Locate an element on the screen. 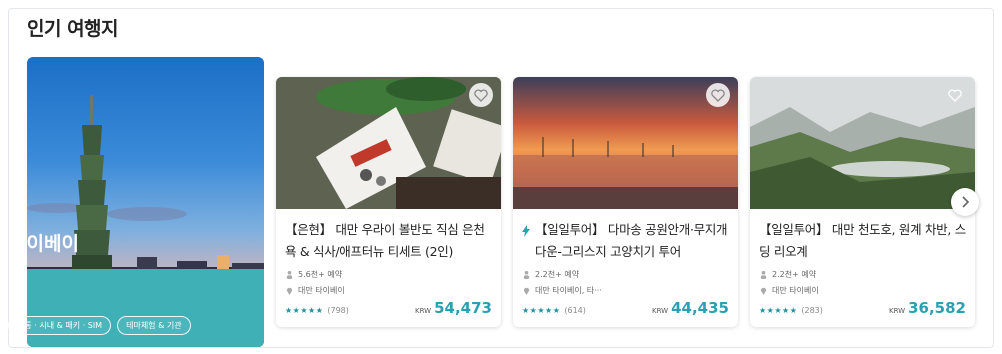 The image size is (1002, 354). featured-chips: 교통 · 시내 & 패키 · SIM 테마체험 & 기관 is located at coordinates (99, 325).